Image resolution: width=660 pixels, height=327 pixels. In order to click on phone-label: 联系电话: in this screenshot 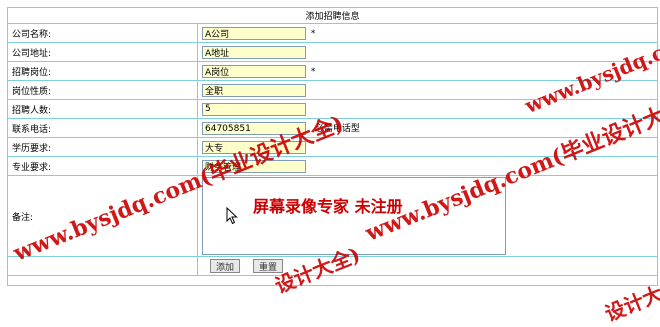, I will do `click(102, 128)`.